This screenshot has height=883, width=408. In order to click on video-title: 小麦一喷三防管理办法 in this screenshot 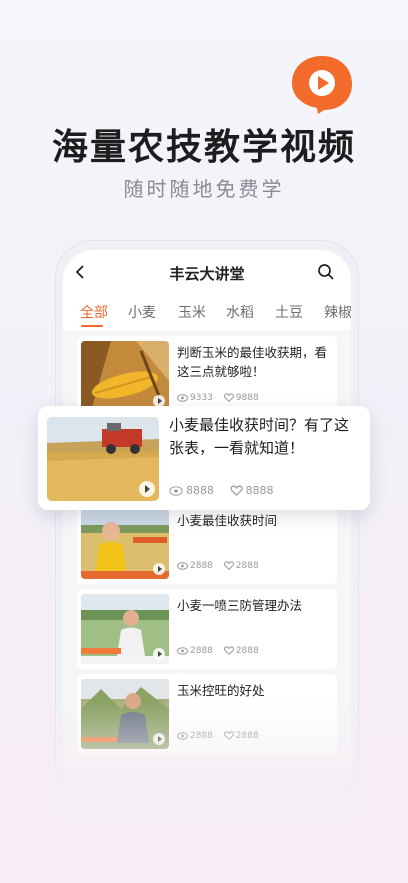, I will do `click(240, 605)`.